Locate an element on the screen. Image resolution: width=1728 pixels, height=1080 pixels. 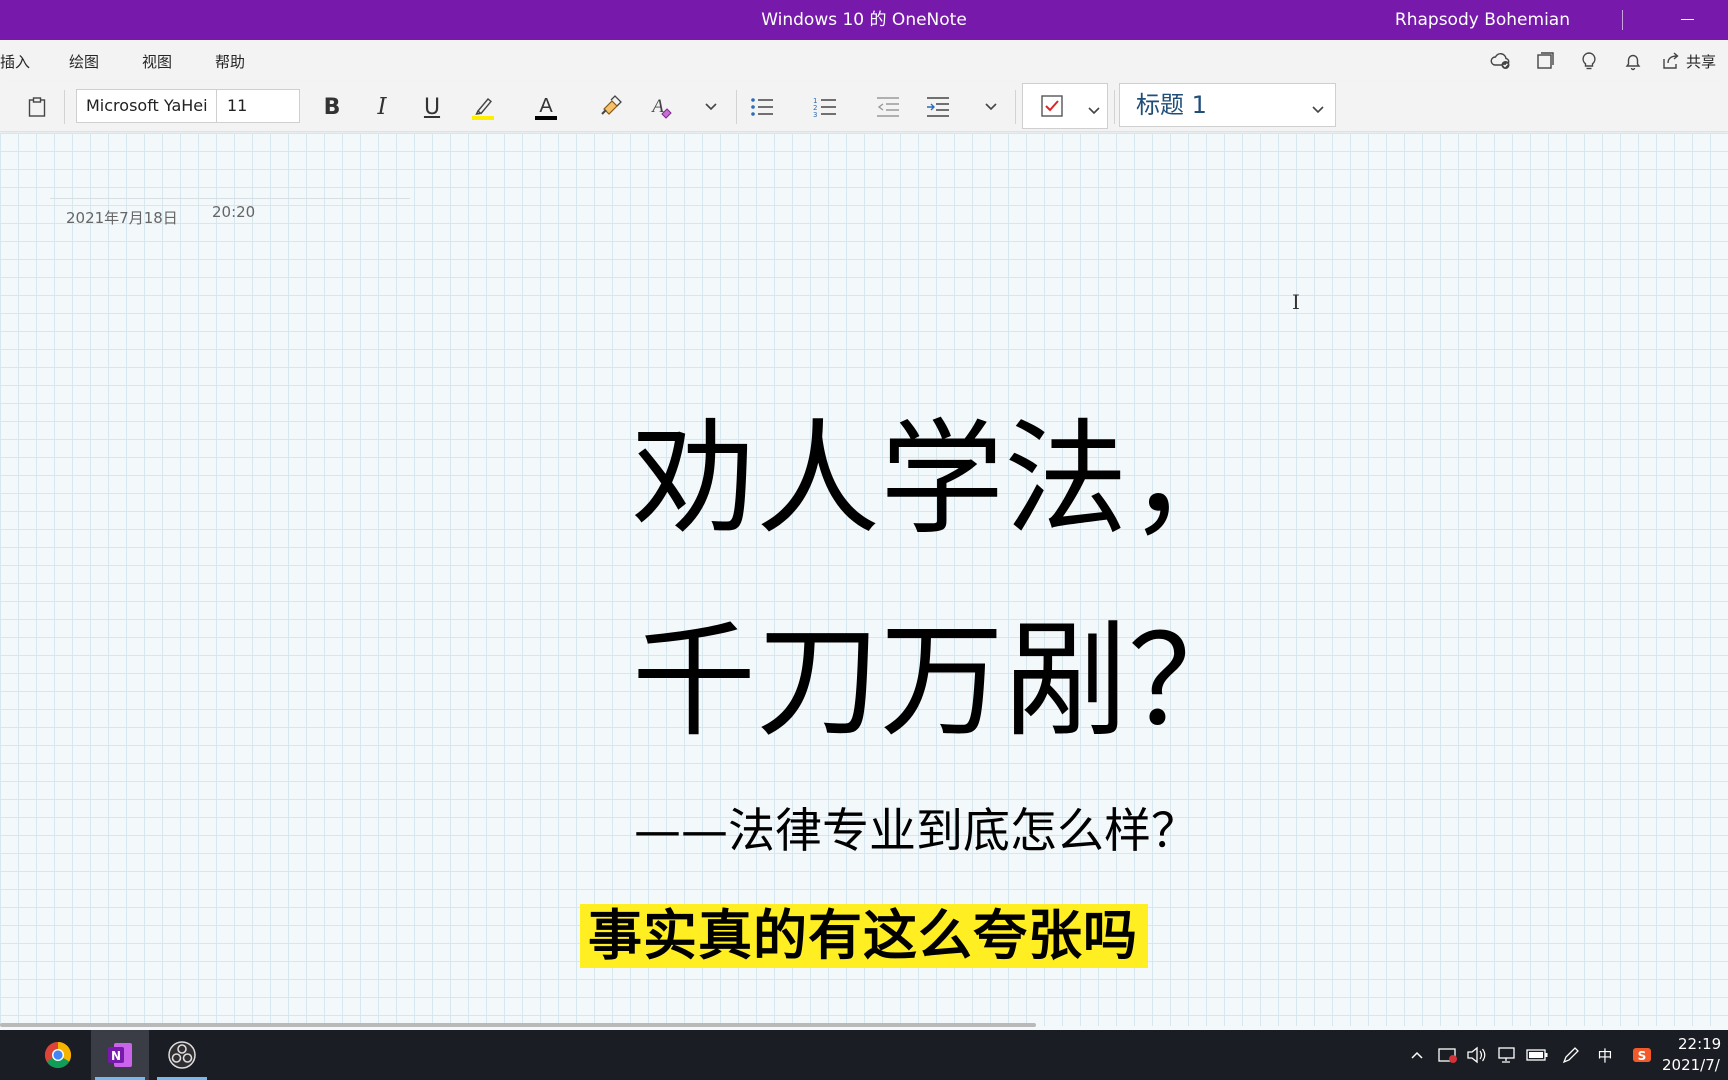
svg-text: A is located at coordinates (546, 106).